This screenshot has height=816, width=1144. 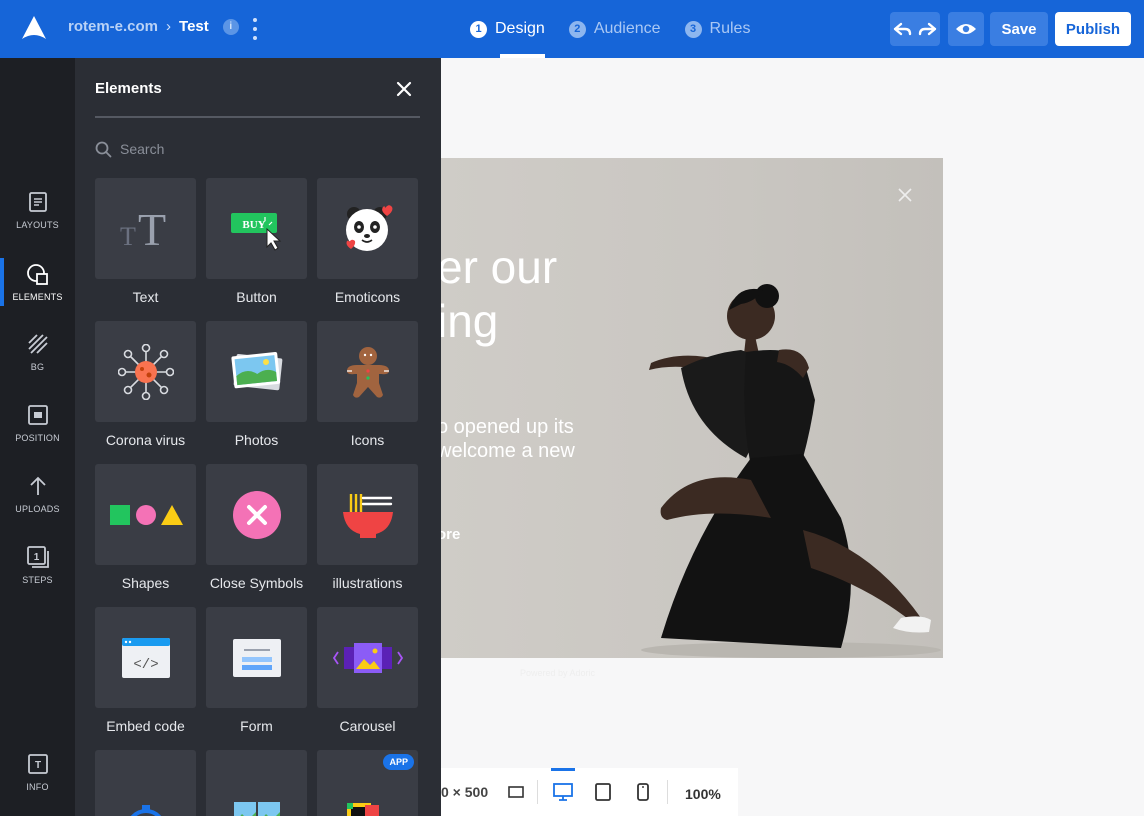 What do you see at coordinates (256, 440) in the screenshot?
I see `tile-label: Photos` at bounding box center [256, 440].